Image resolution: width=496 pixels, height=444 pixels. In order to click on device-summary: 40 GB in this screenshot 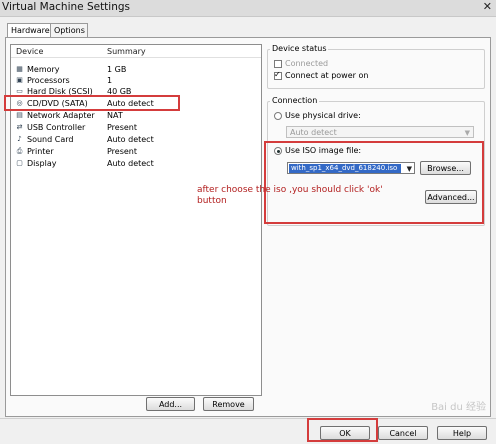, I will do `click(119, 91)`.